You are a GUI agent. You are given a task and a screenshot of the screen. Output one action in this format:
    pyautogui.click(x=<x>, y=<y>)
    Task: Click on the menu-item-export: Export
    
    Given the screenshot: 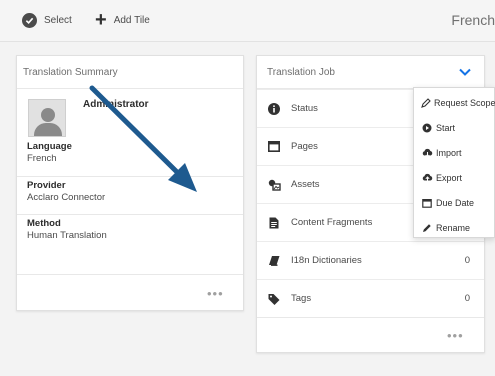 What is the action you would take?
    pyautogui.click(x=454, y=177)
    